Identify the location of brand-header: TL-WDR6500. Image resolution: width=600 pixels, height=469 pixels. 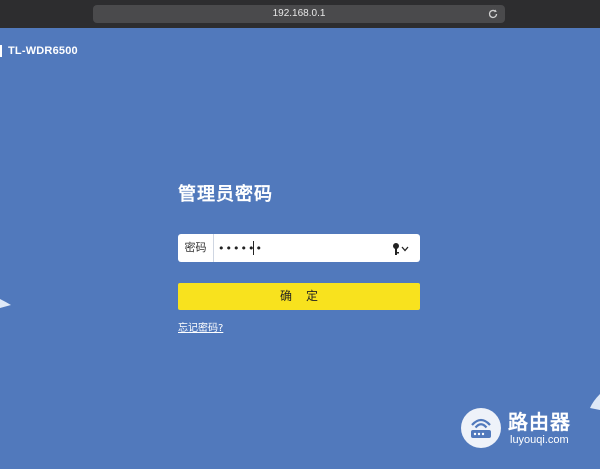
(39, 51).